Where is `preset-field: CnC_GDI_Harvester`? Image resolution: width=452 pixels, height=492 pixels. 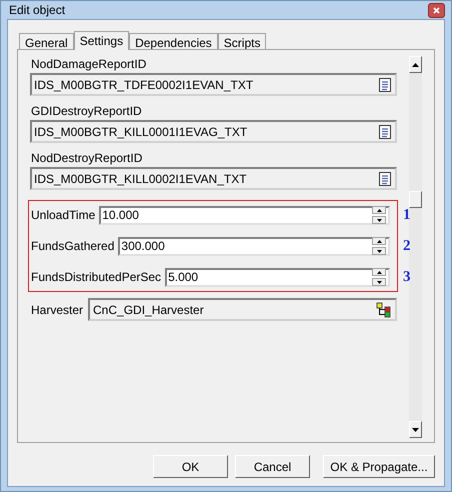
preset-field: CnC_GDI_Harvester is located at coordinates (242, 309).